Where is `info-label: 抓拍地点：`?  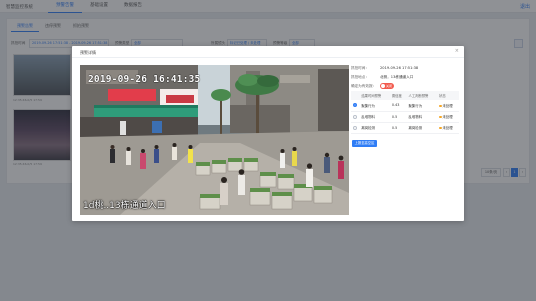
info-label: 抓拍地点： is located at coordinates (360, 77).